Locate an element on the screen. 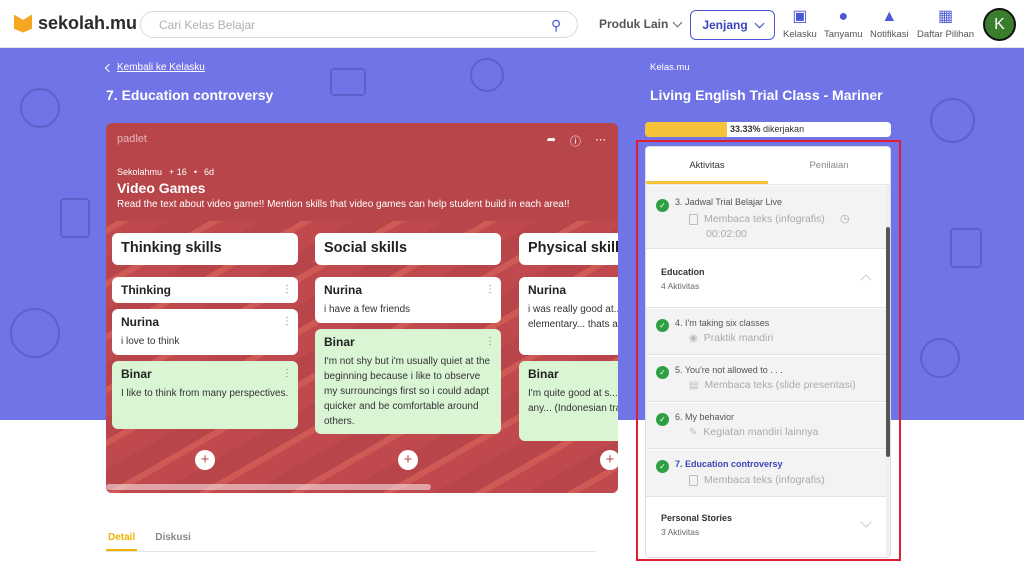 Image resolution: width=1024 pixels, height=565 pixels. padlet-card: Nurina i love to think ⋮ is located at coordinates (205, 332).